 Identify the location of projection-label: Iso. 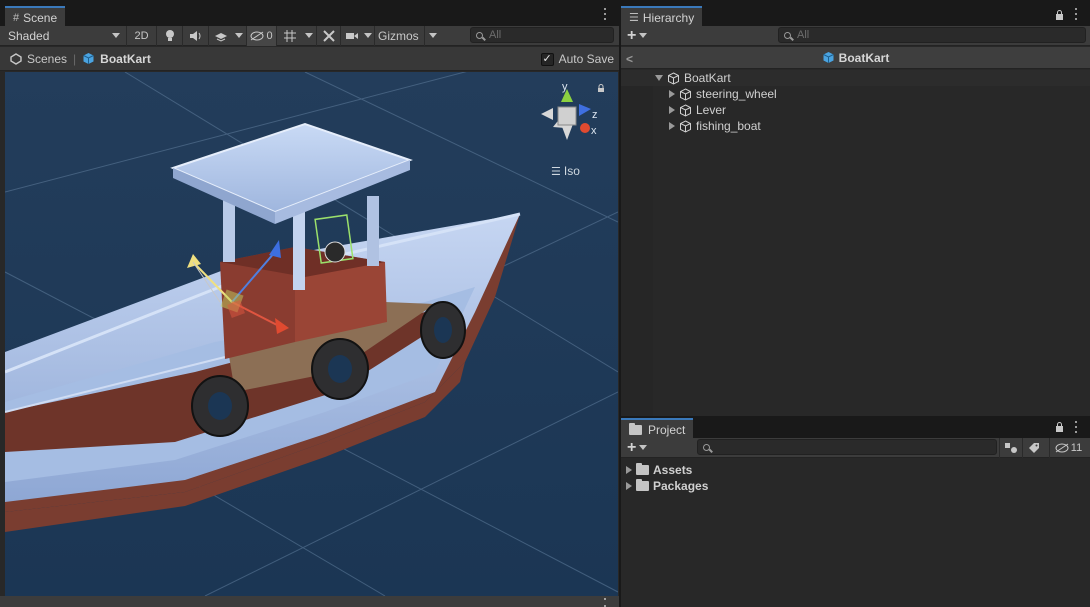
(571, 171).